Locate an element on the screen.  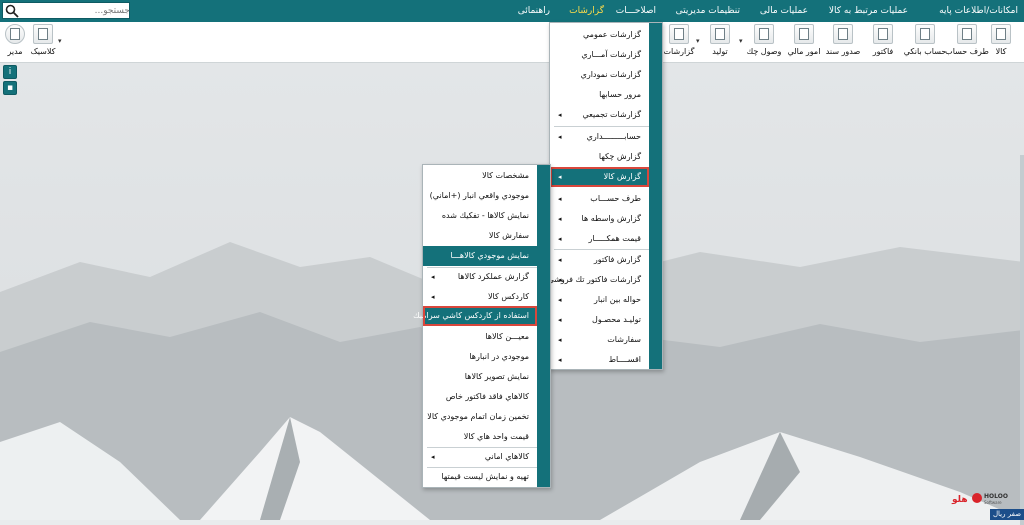
document-icon is located at coordinates (843, 34).